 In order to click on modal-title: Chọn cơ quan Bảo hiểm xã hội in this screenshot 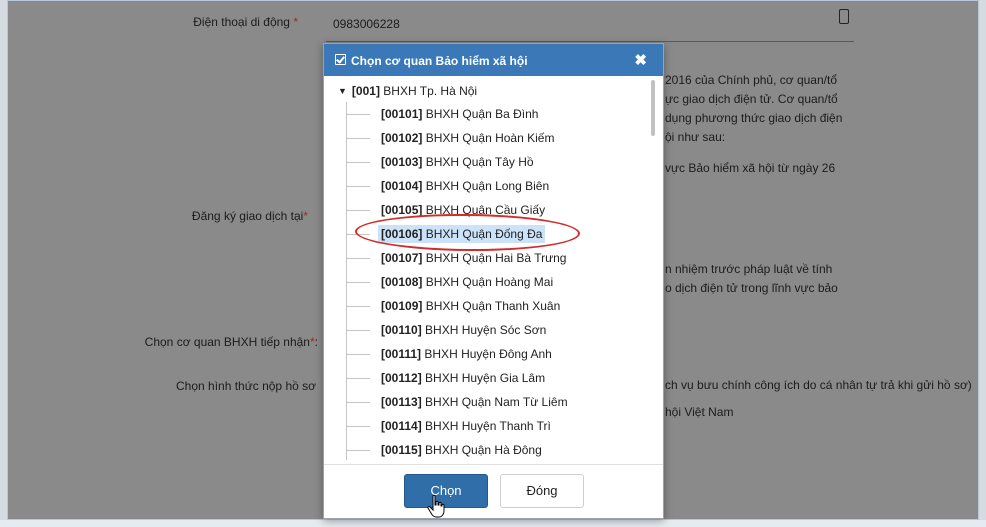, I will do `click(439, 61)`.